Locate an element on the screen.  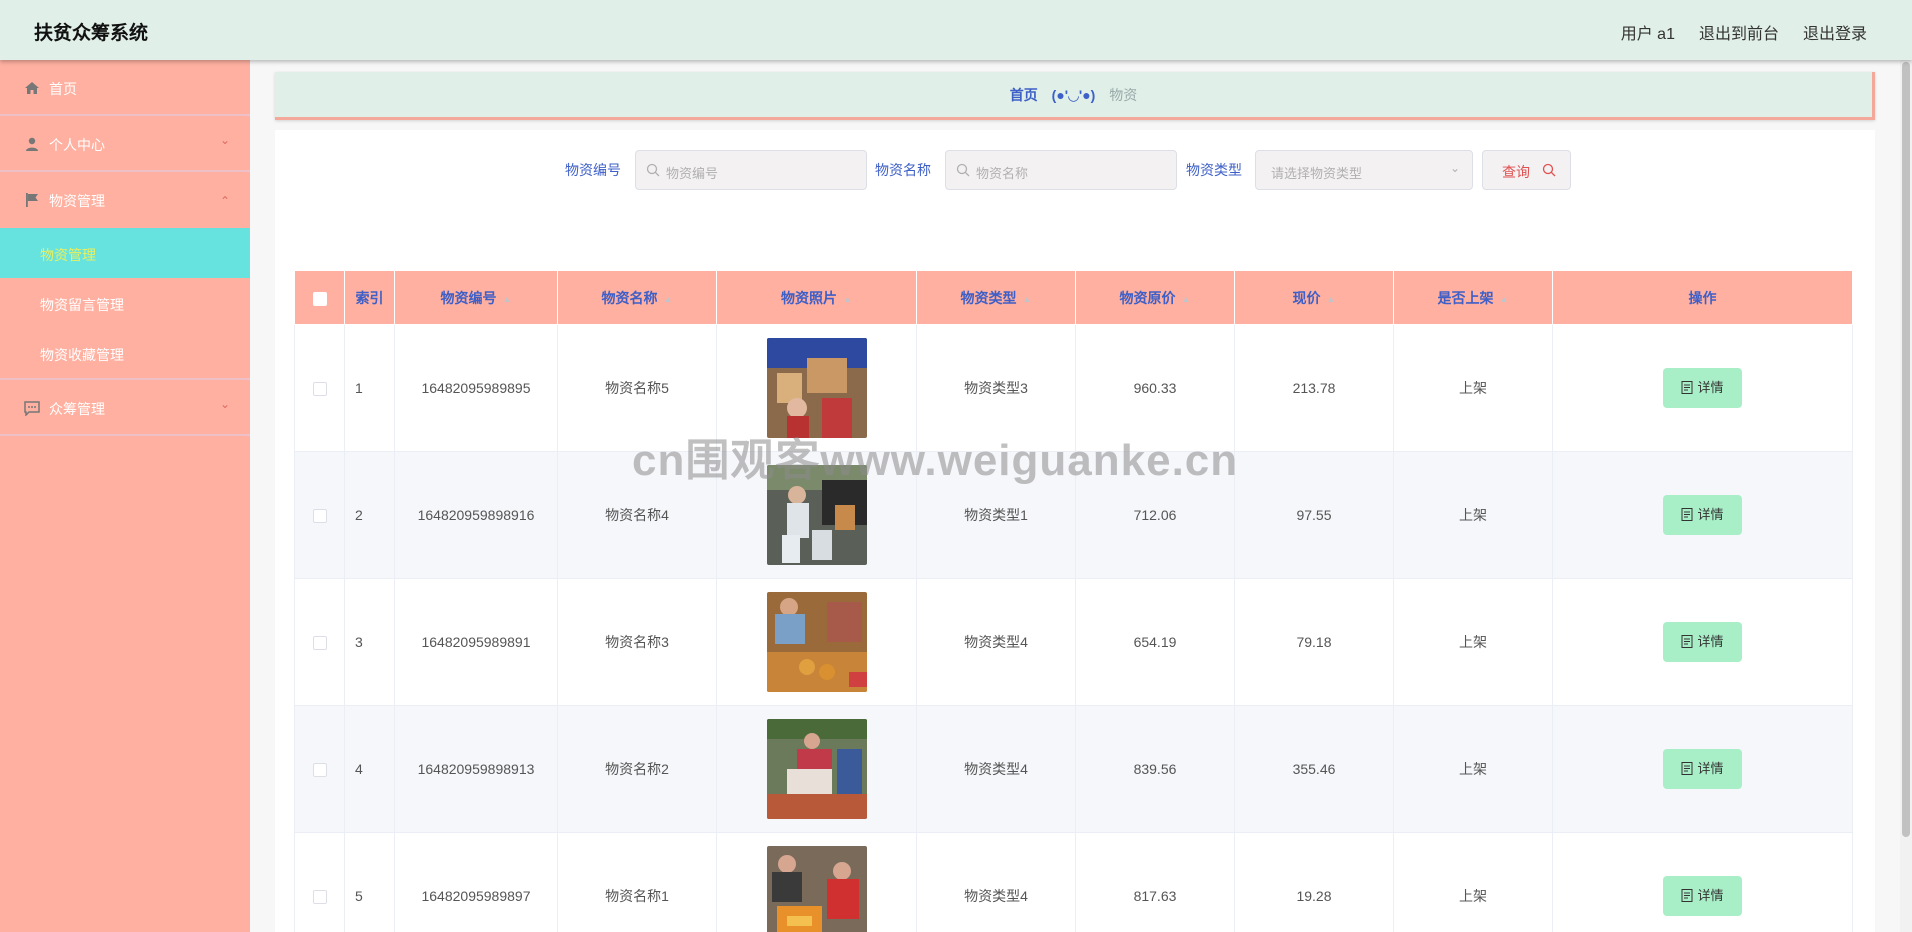
submenu-goods: 物资管理 物资留言管理 物资收藏管理 is located at coordinates (125, 304).